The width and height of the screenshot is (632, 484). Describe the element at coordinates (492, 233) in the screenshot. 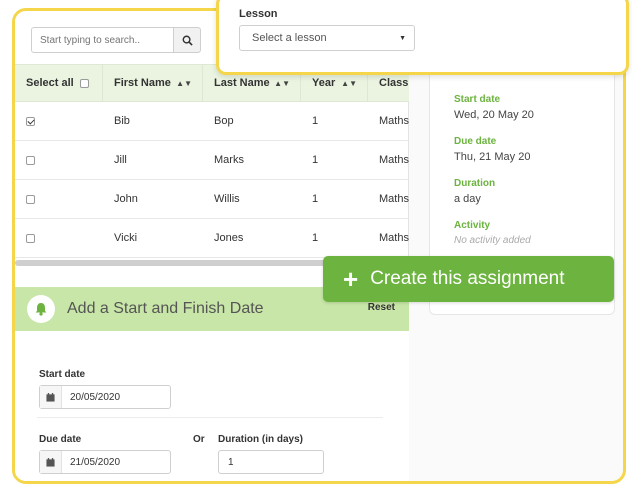

I see `summary-activity: Activity No activity added` at that location.